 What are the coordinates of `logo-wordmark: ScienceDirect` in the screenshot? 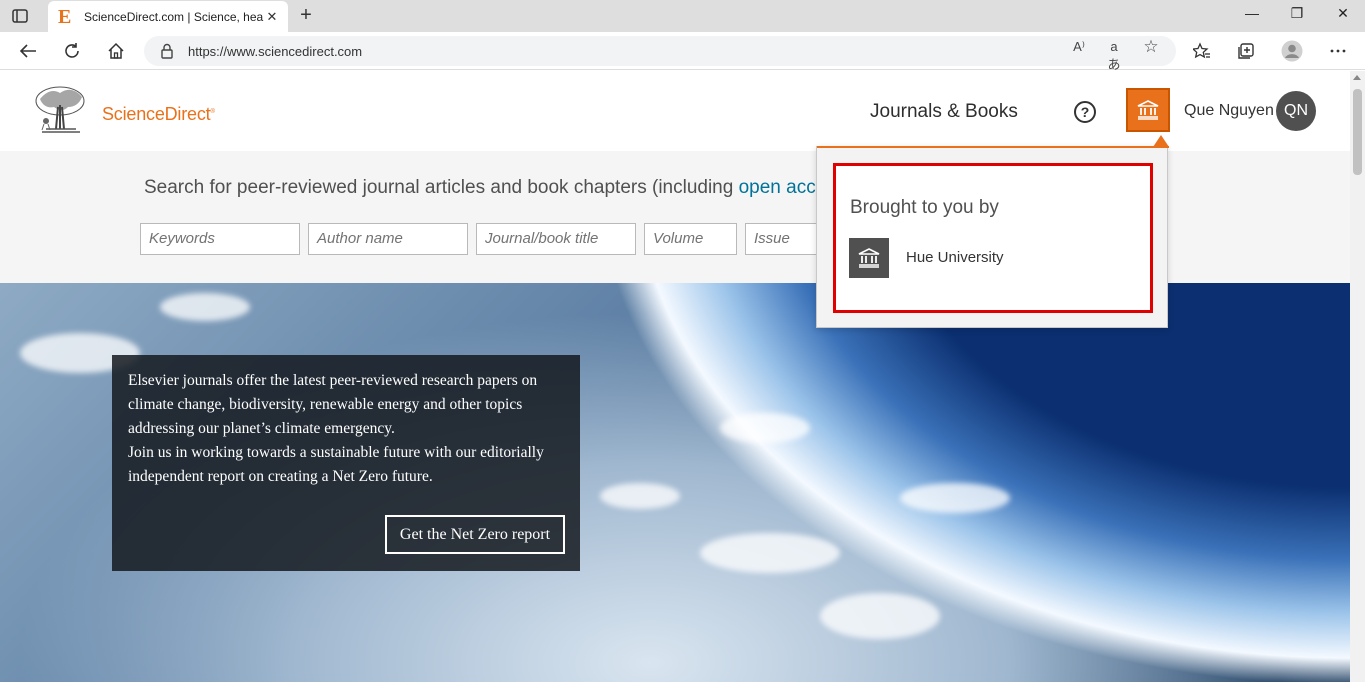 It's located at (156, 114).